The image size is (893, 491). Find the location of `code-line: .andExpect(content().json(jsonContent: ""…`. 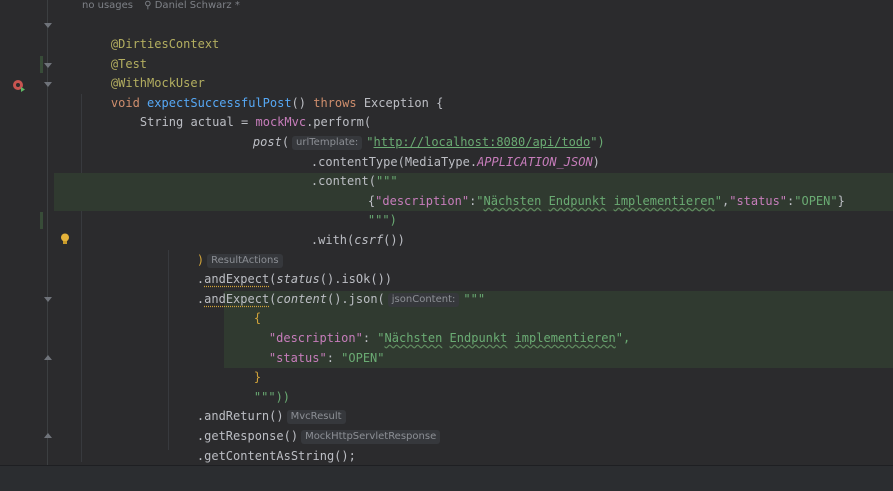

code-line: .andExpect(content().json(jsonContent: ""… is located at coordinates (473, 289).